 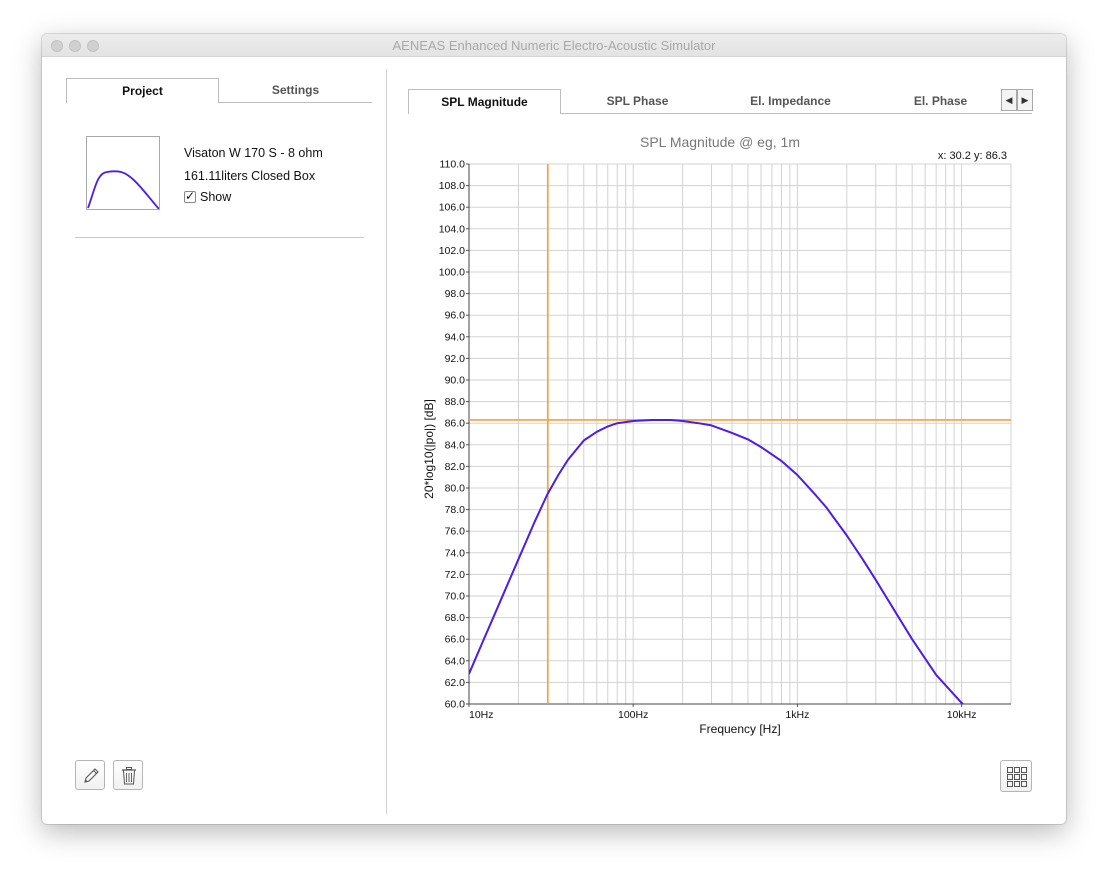 What do you see at coordinates (455, 467) in the screenshot?
I see `y-tick-label: 82.0` at bounding box center [455, 467].